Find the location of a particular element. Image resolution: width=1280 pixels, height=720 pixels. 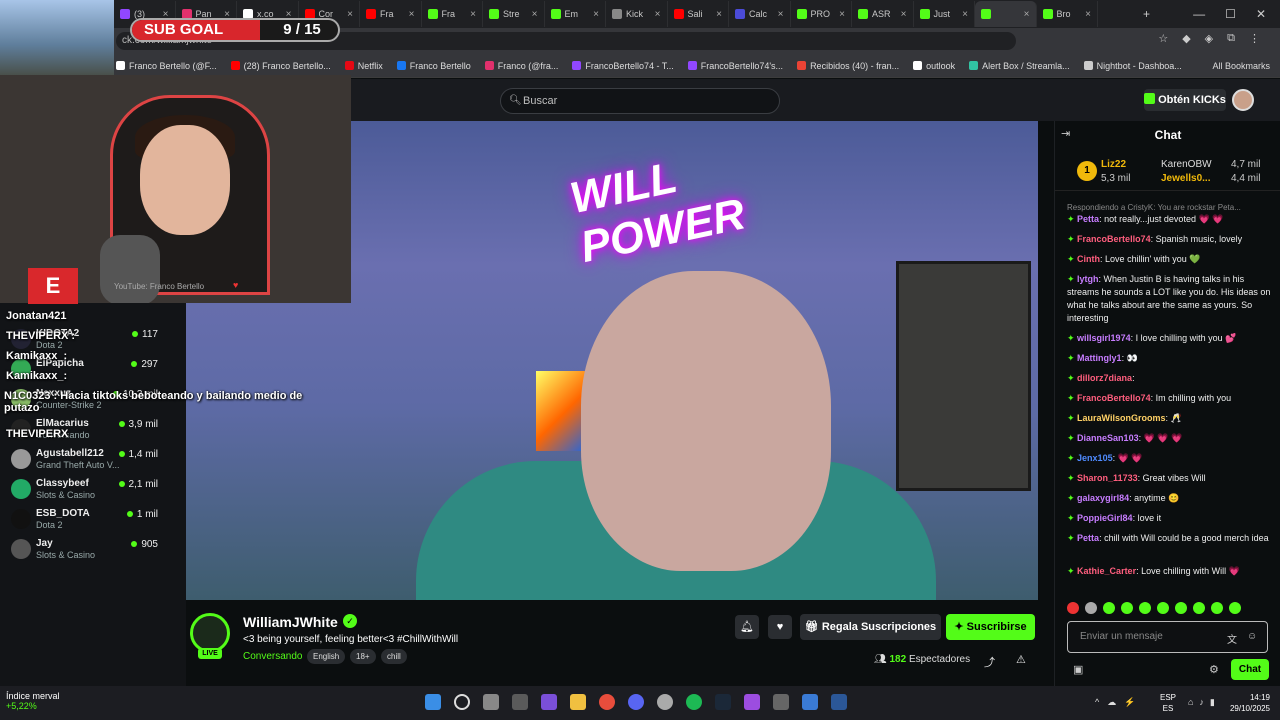

search-icon is located at coordinates (462, 702).